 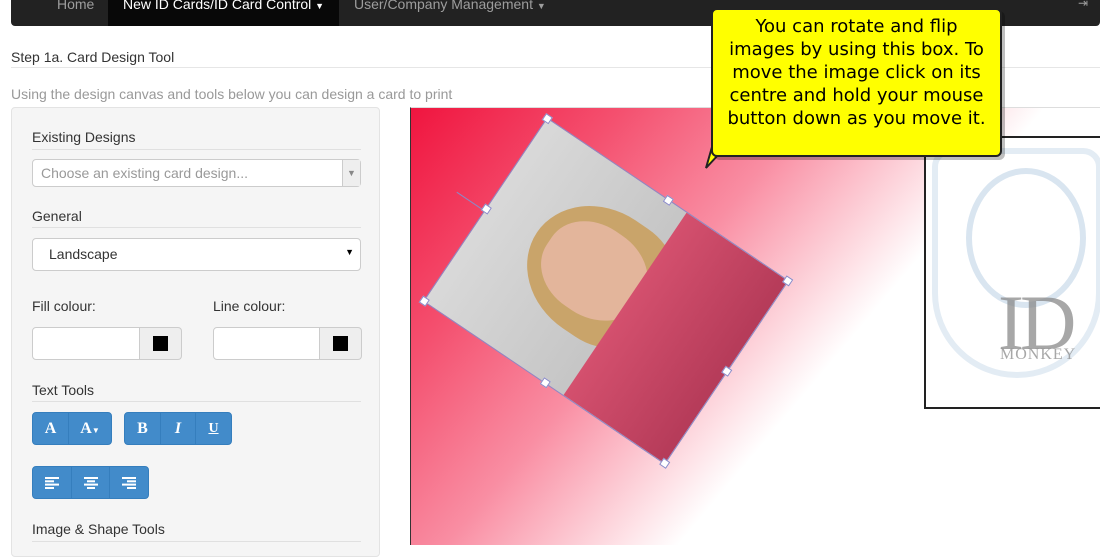 I want to click on underline-label: U, so click(x=213, y=428).